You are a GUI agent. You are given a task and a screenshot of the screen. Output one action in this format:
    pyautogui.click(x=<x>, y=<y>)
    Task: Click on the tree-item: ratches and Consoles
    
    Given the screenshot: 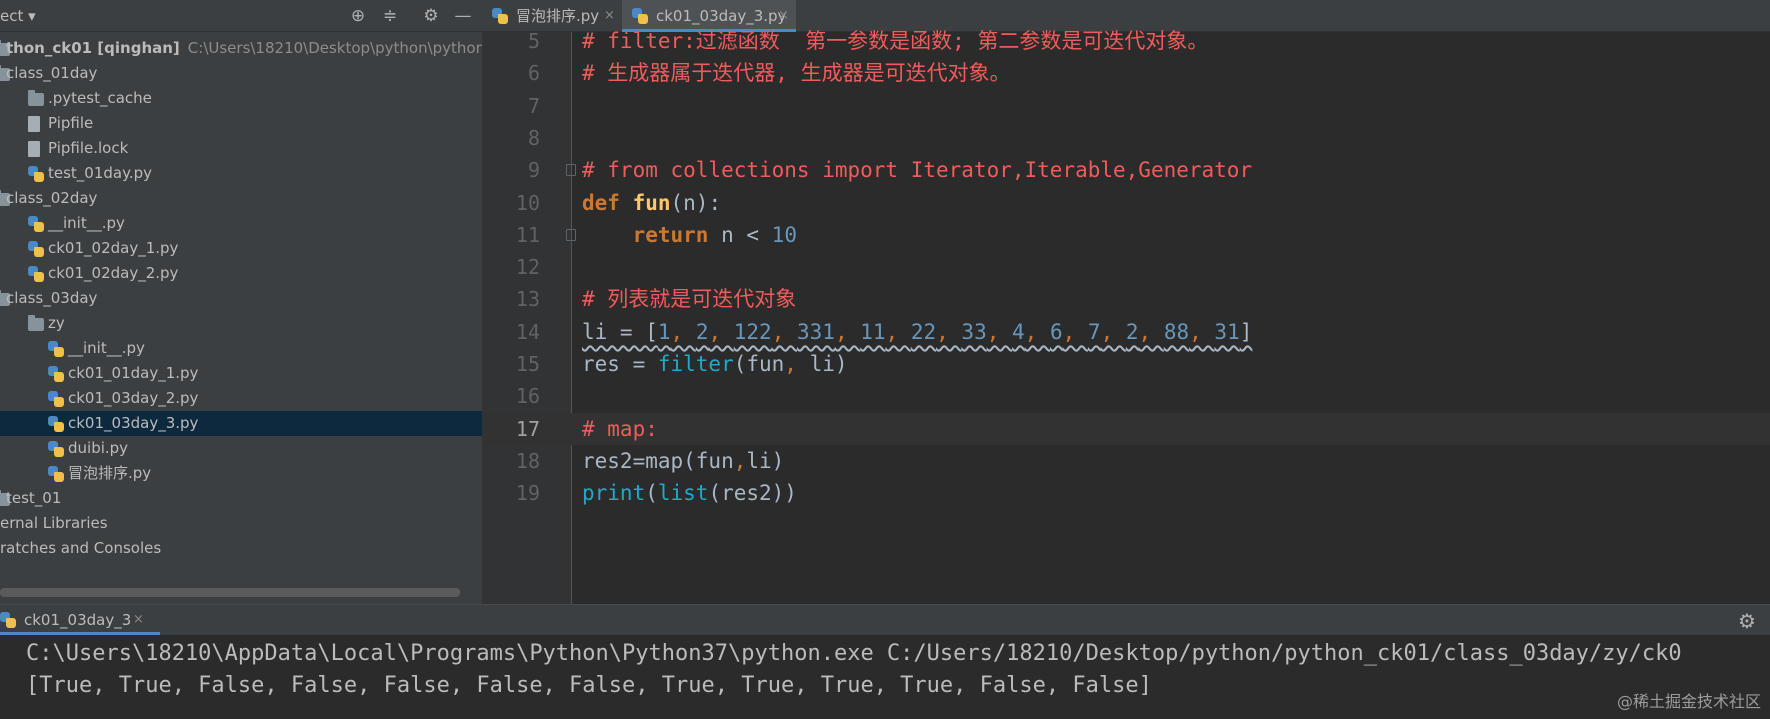 What is the action you would take?
    pyautogui.click(x=241, y=548)
    